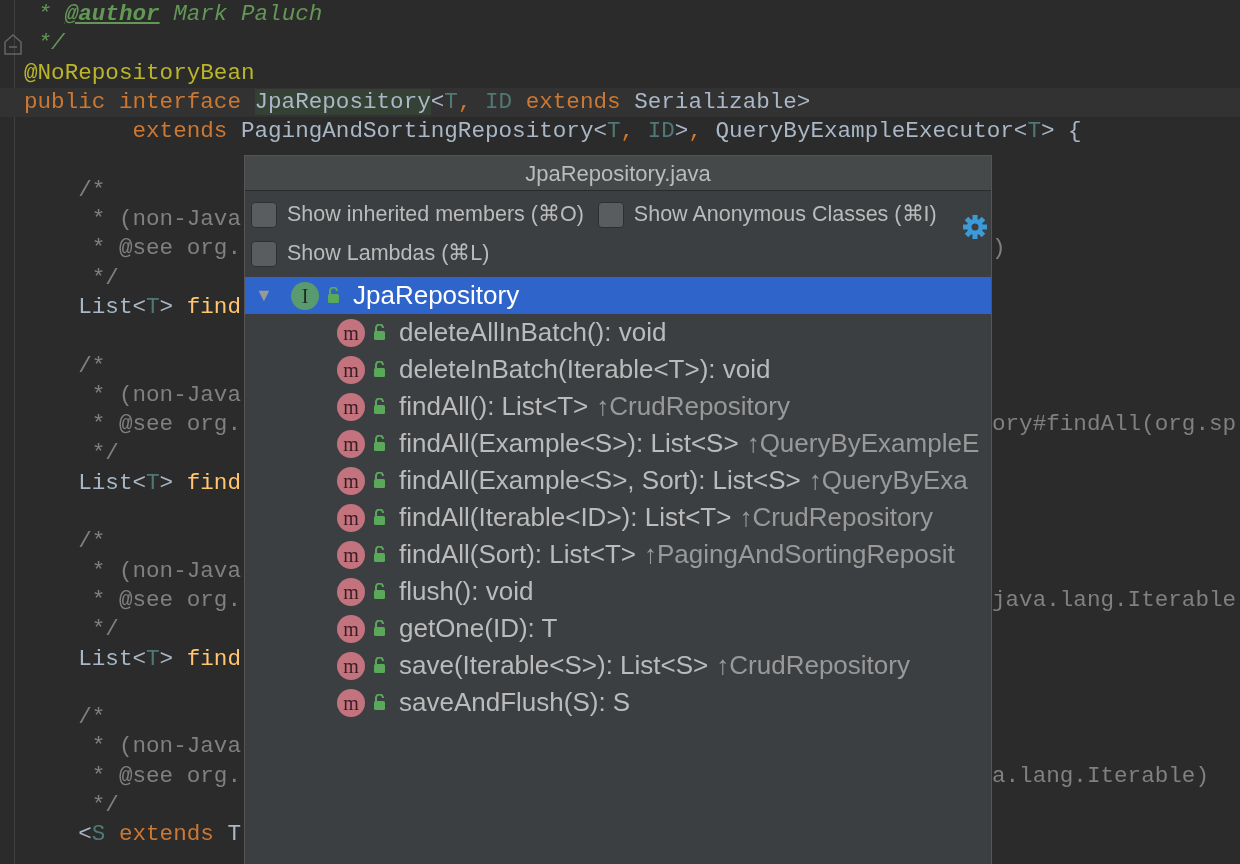 Image resolution: width=1240 pixels, height=864 pixels. I want to click on inherited-from: ↑QueryByExampleE, so click(863, 443).